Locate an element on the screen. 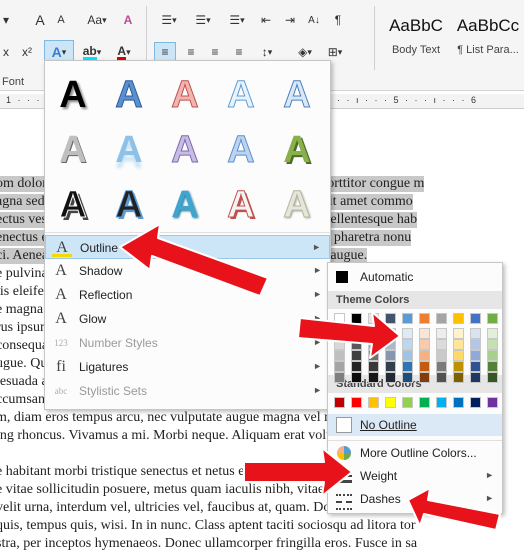 The width and height of the screenshot is (524, 560). grow-font-icon: A is located at coordinates (40, 20).